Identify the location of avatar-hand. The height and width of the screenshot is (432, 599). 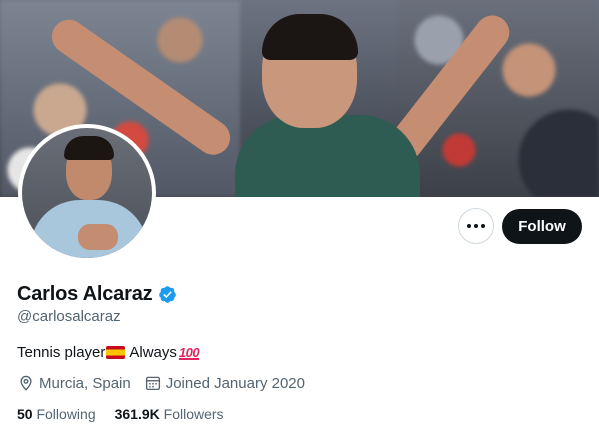
(98, 237).